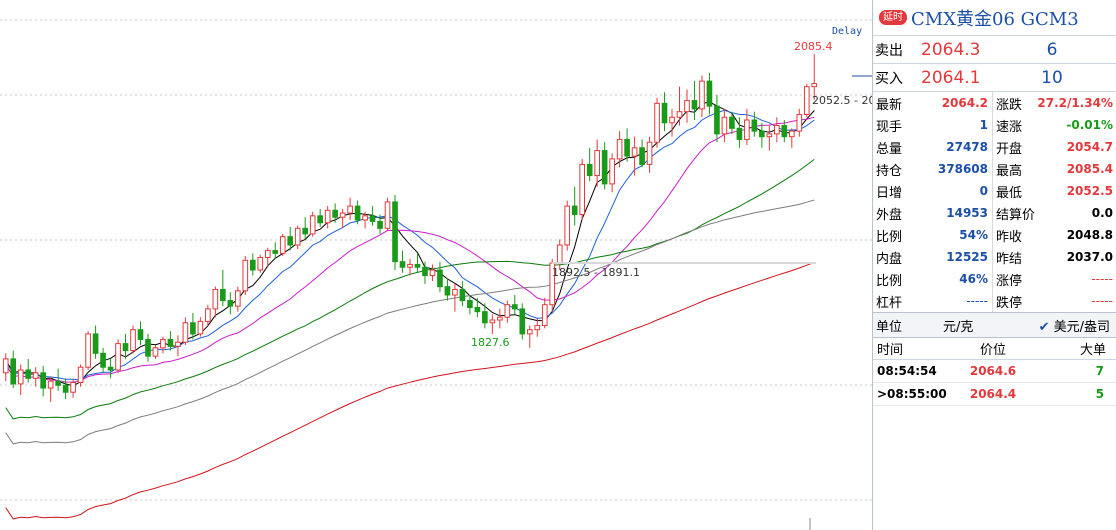 The height and width of the screenshot is (530, 1116). What do you see at coordinates (1054, 103) in the screenshot?
I see `stat-item: 涨跌 27.2/1.34%` at bounding box center [1054, 103].